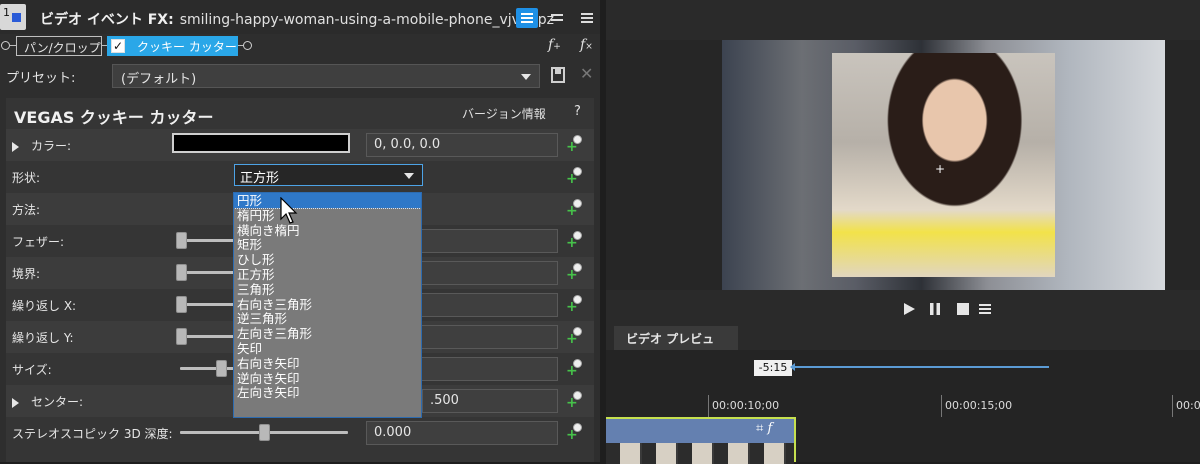  Describe the element at coordinates (676, 344) in the screenshot. I see `video-preview-tab: ビデオ プレビュー` at that location.